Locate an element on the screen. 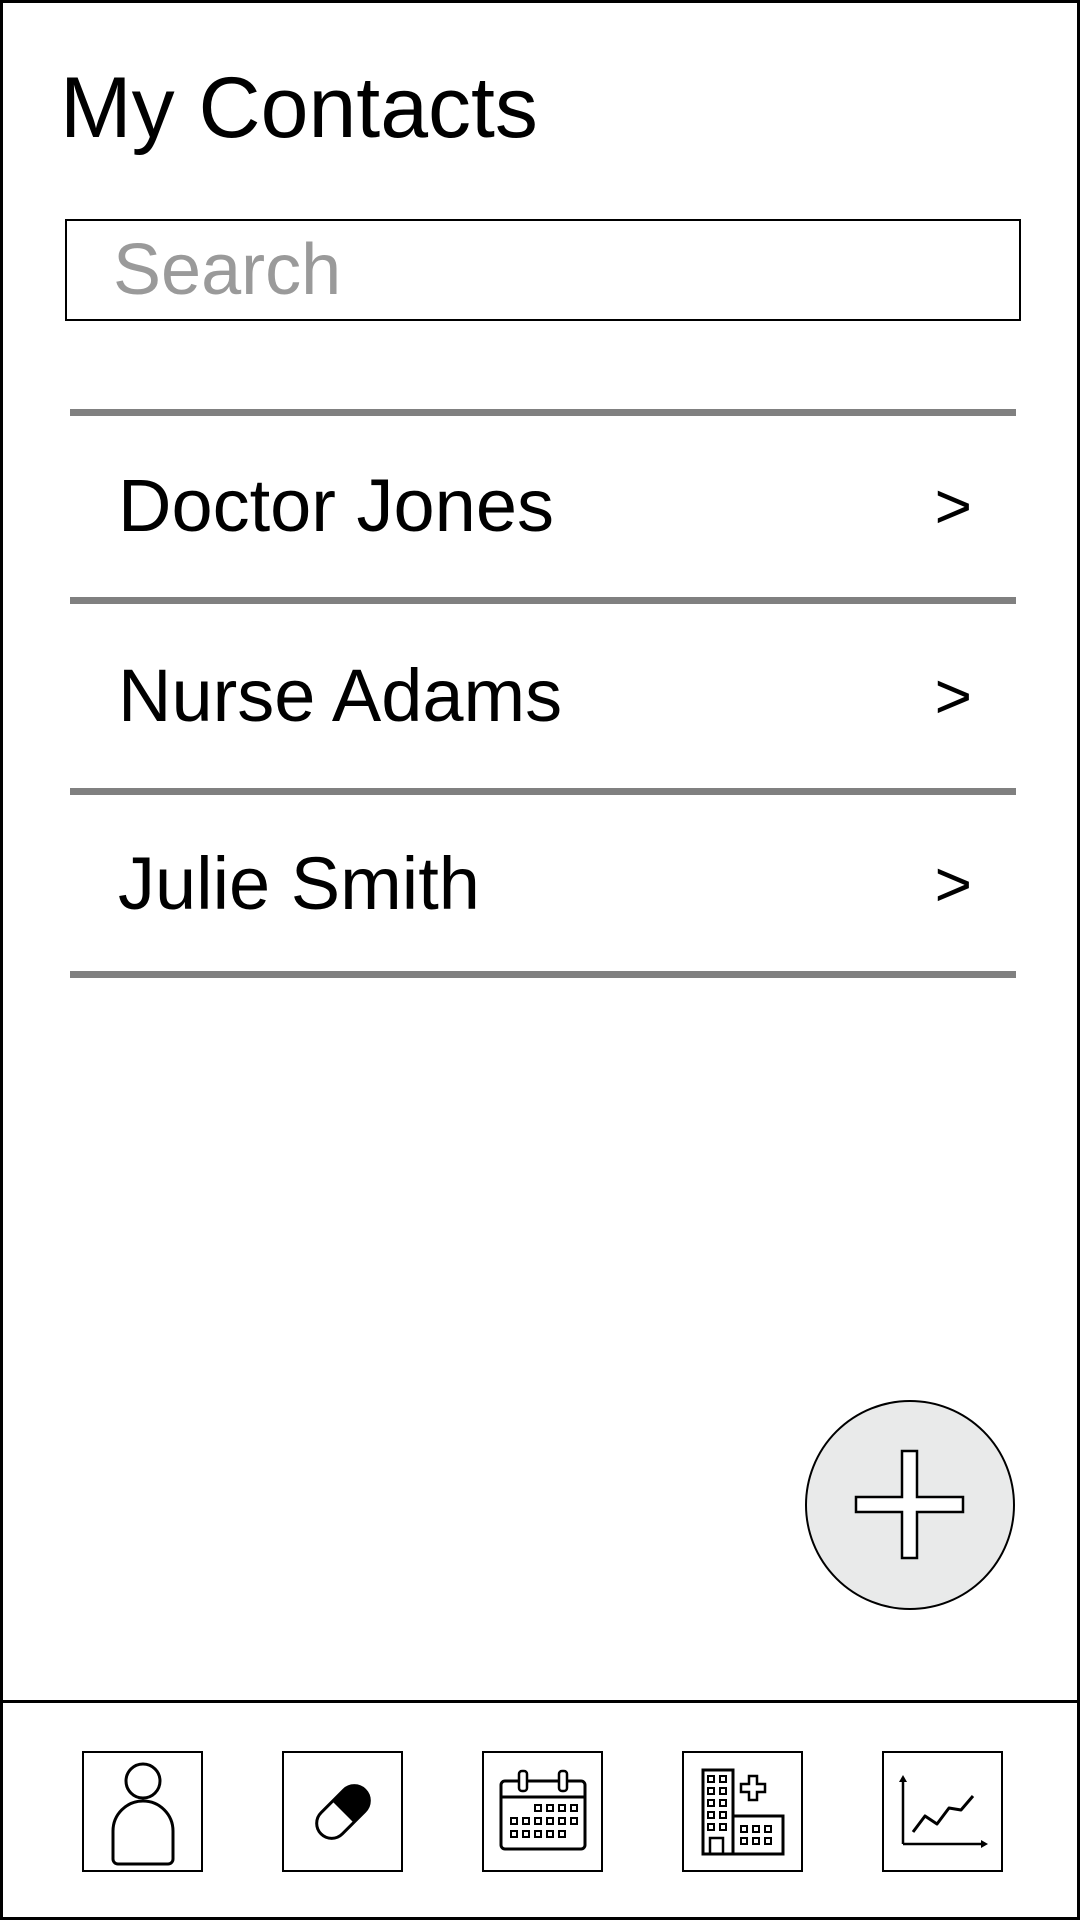  bottom-nav-divider is located at coordinates (540, 1701).